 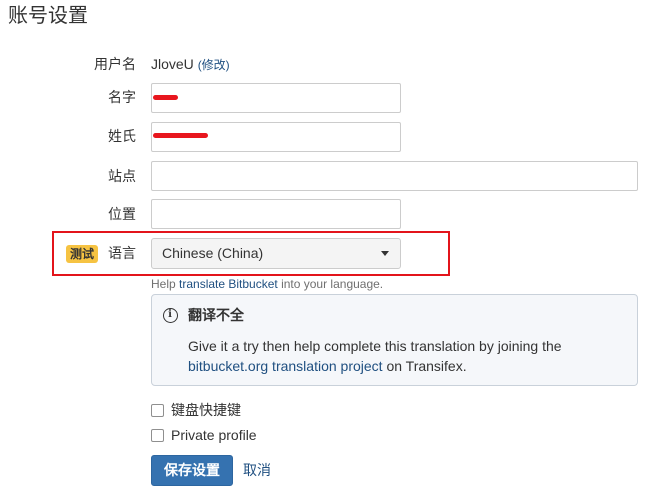 I want to click on change-username-link: (修改), so click(x=214, y=65).